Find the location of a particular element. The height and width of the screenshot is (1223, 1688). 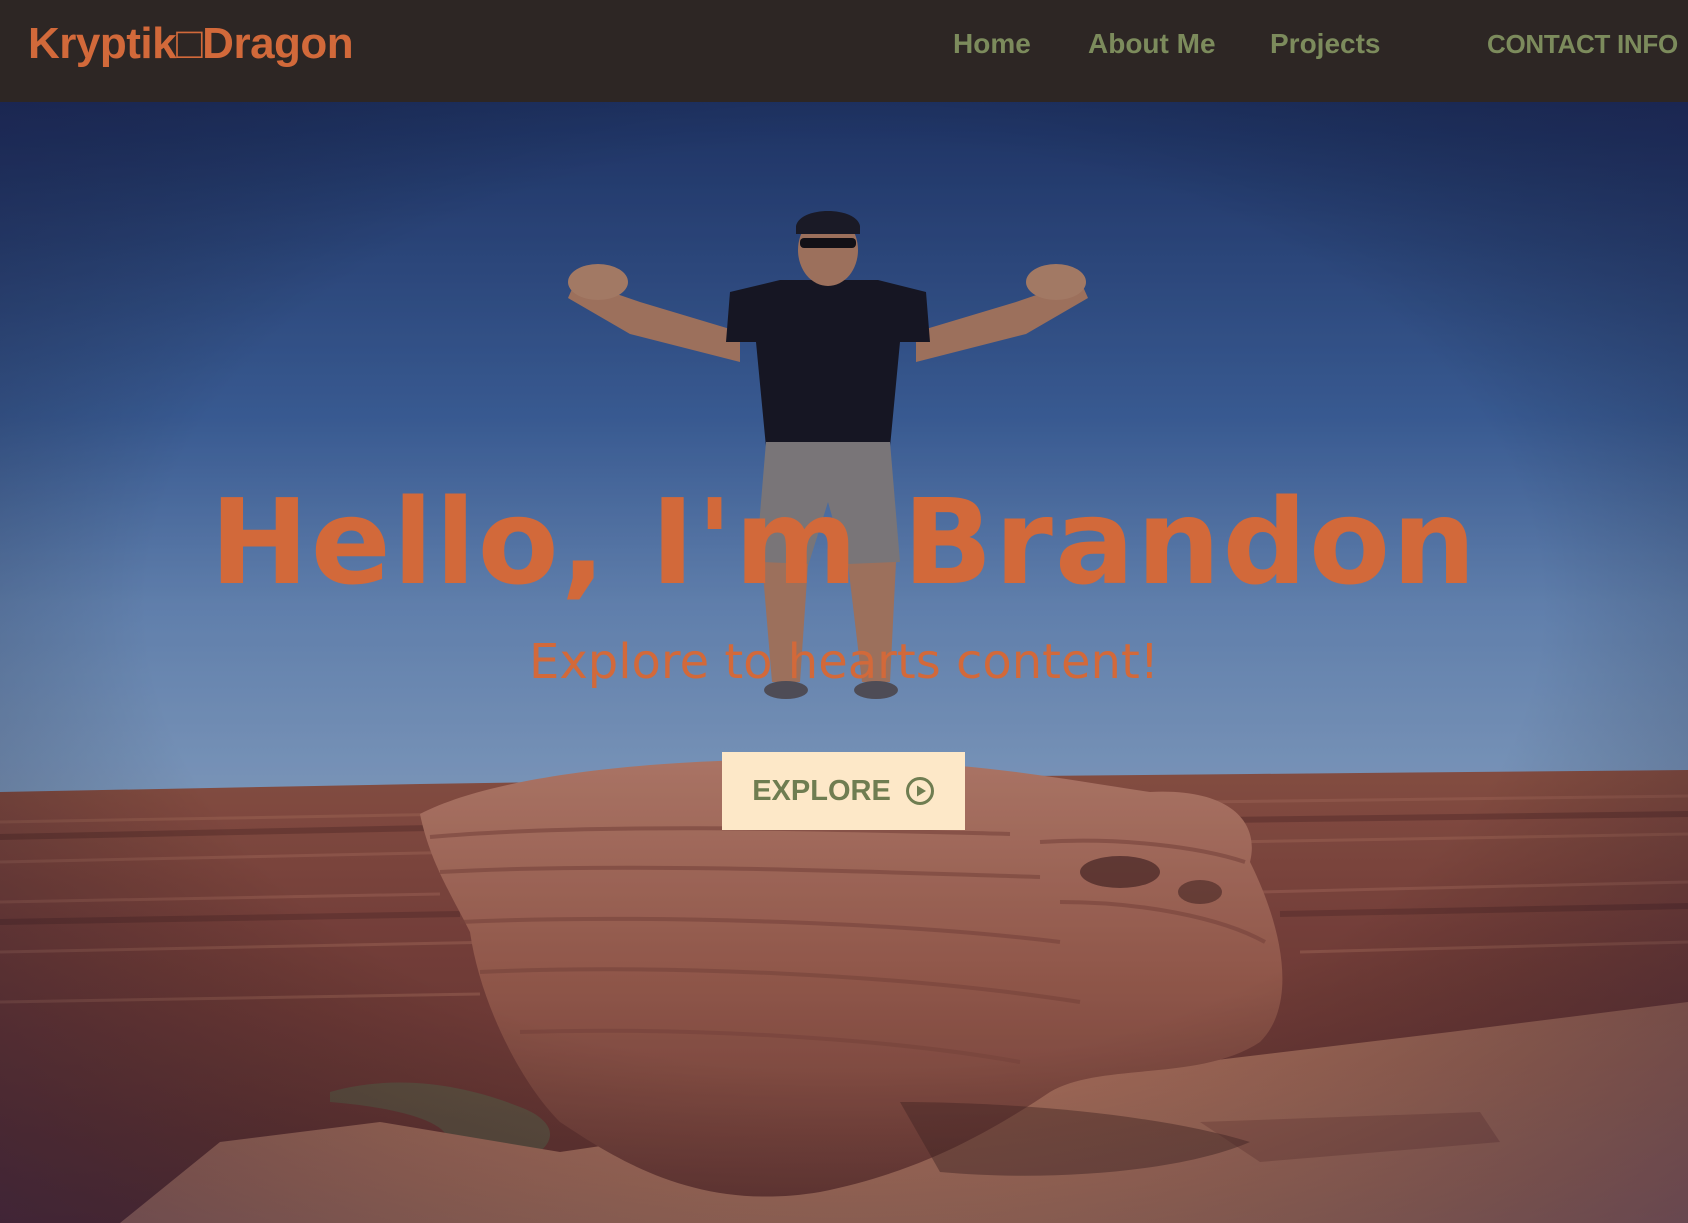

hero-title: Hello, I'm Brandon is located at coordinates (844, 542).